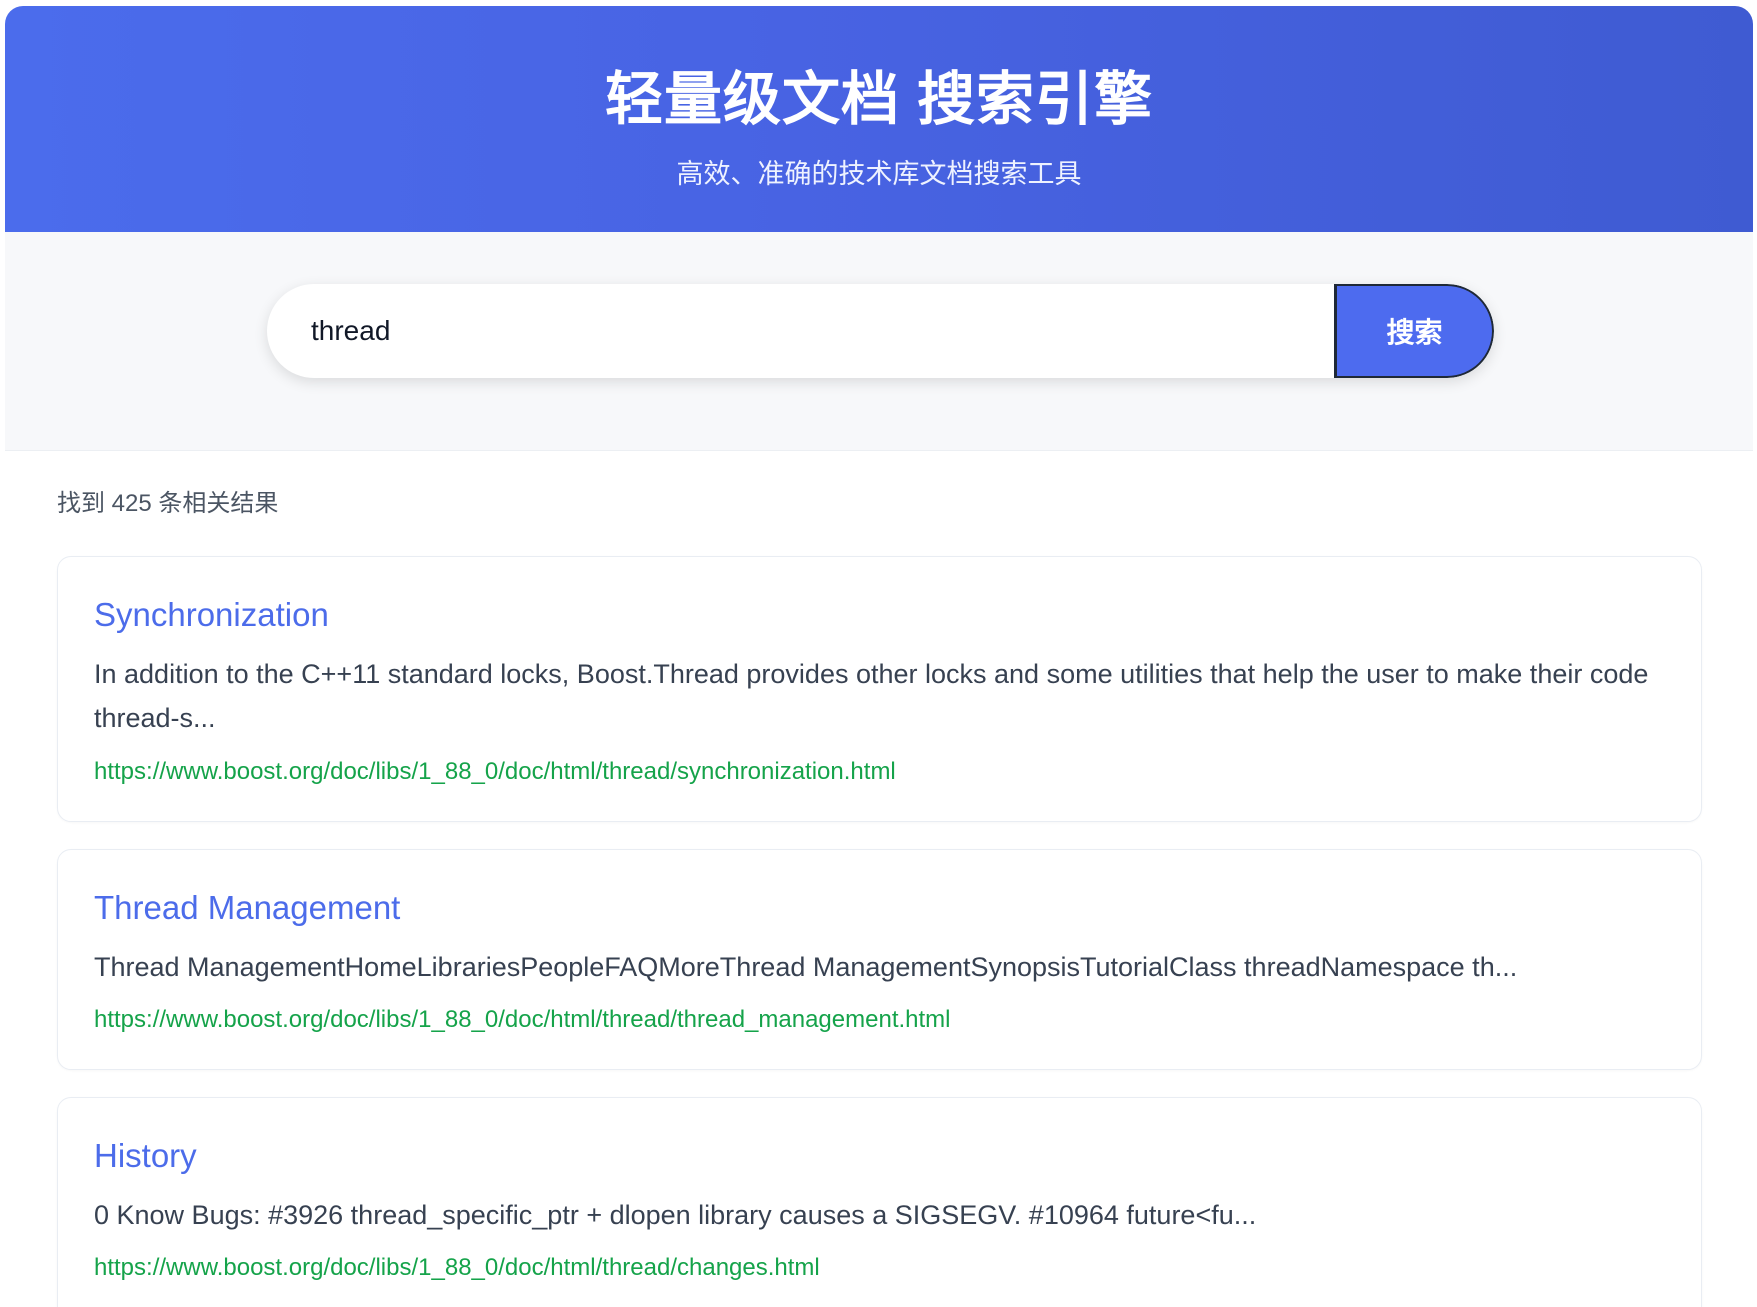  I want to click on results-count: 找到 425 条相关结果, so click(168, 503).